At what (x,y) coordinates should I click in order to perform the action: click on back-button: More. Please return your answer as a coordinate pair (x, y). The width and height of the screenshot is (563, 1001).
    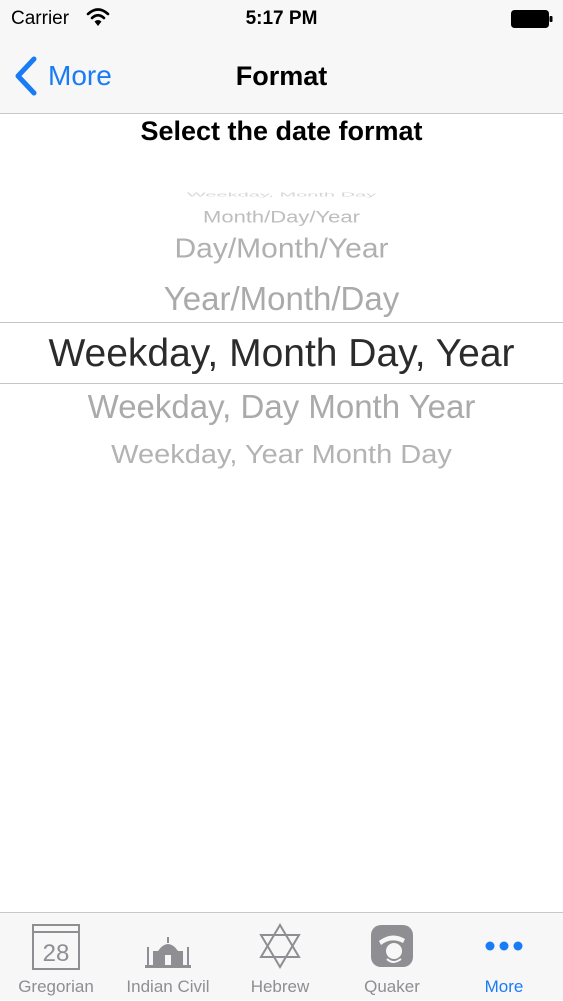
    Looking at the image, I should click on (63, 76).